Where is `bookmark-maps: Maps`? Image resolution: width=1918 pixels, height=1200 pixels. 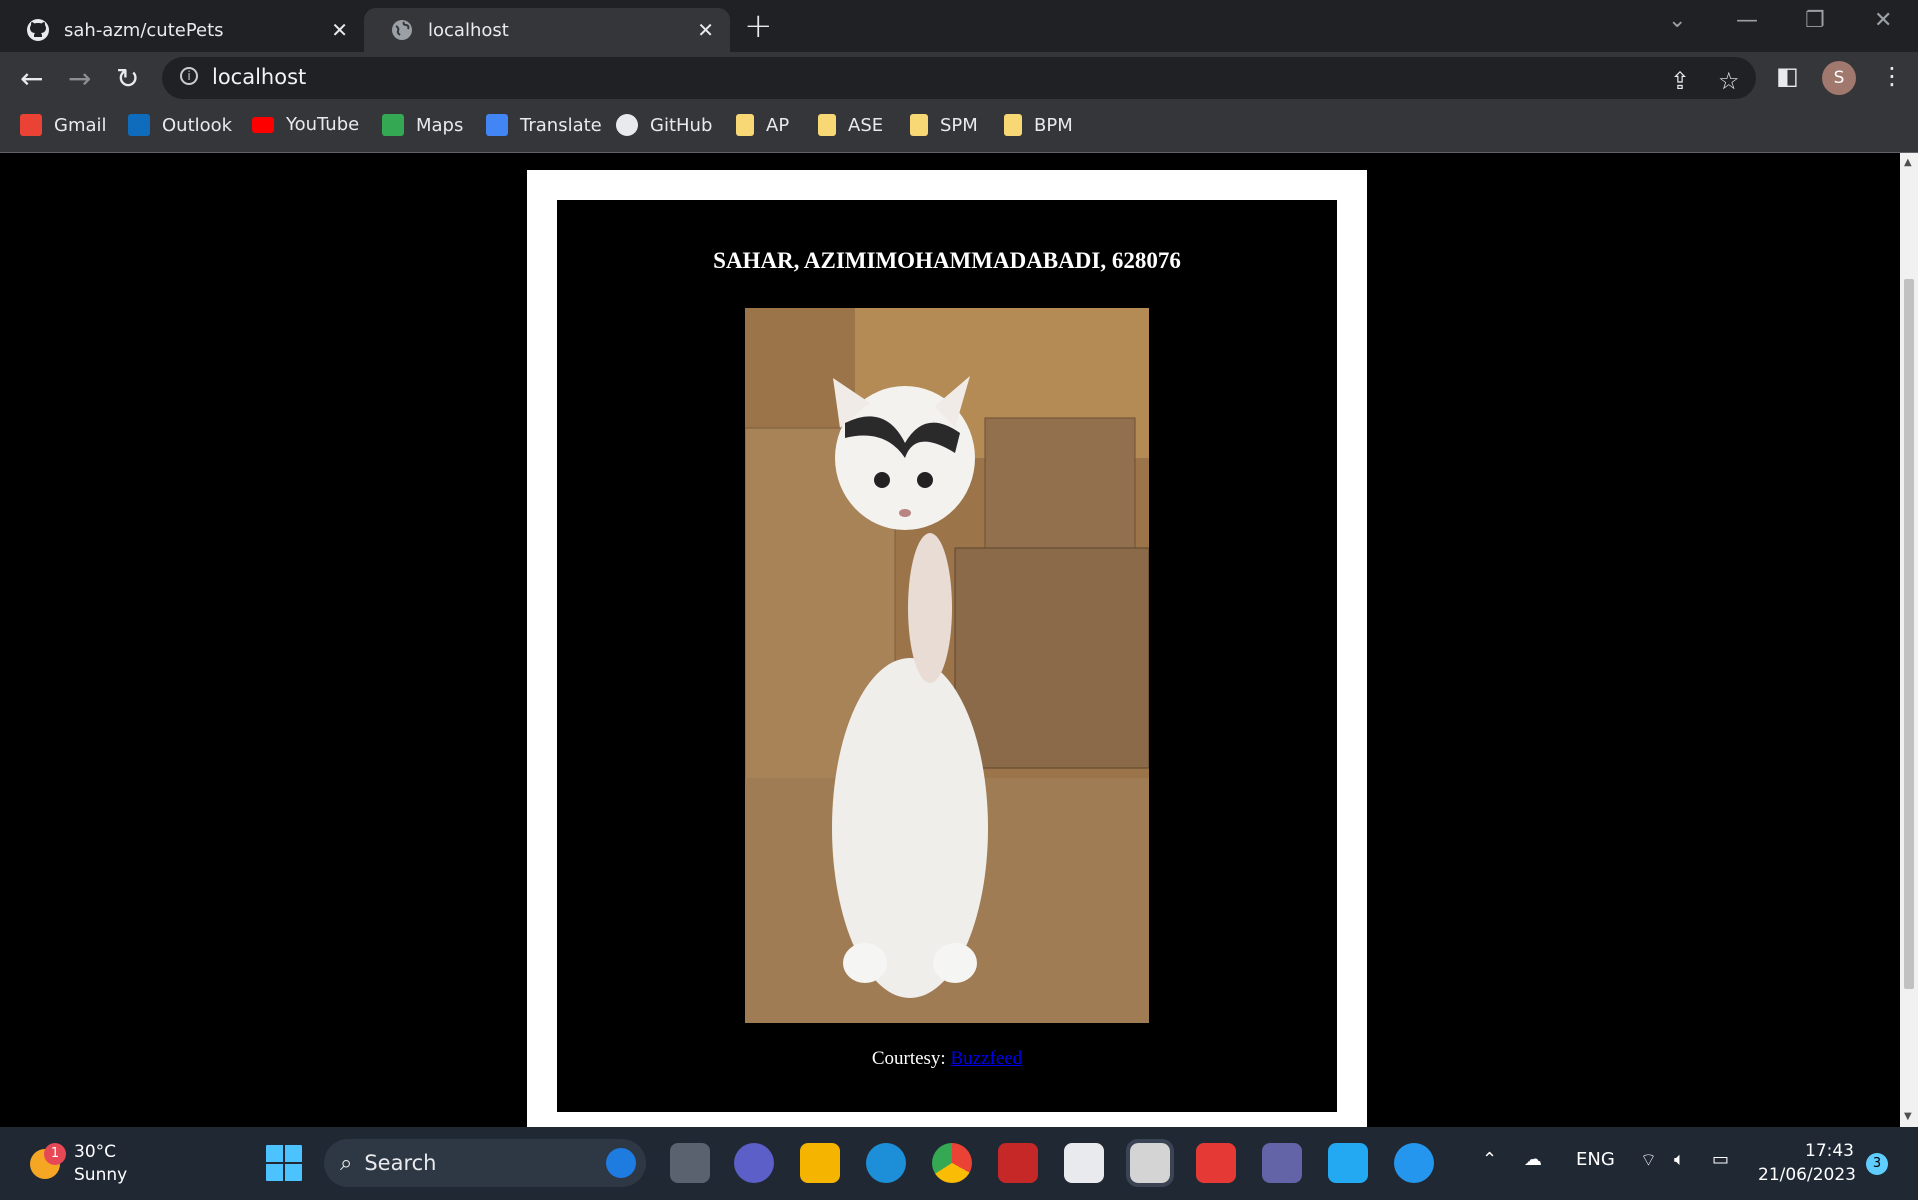
bookmark-maps: Maps is located at coordinates (422, 125).